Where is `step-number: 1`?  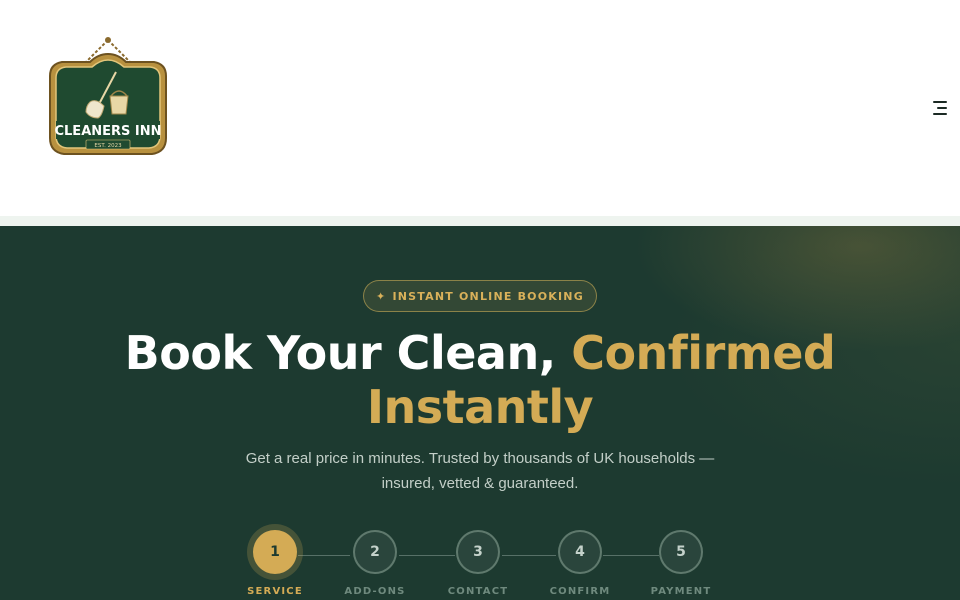 step-number: 1 is located at coordinates (275, 552).